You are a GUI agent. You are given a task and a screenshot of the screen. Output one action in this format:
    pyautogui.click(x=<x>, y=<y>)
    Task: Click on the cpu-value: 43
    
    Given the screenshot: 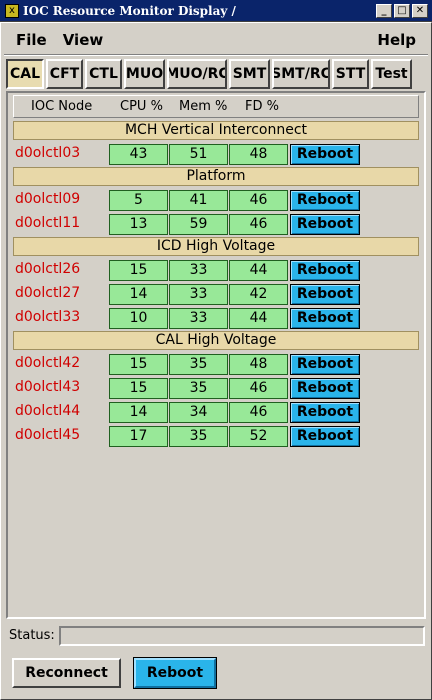 What is the action you would take?
    pyautogui.click(x=138, y=154)
    